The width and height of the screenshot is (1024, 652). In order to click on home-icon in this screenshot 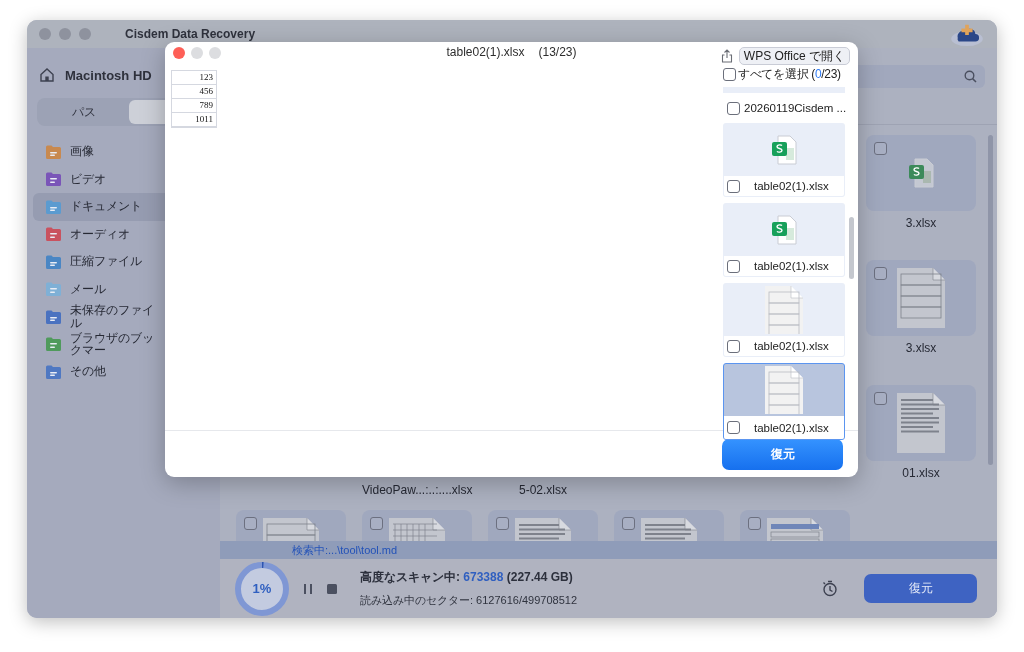, I will do `click(47, 75)`.